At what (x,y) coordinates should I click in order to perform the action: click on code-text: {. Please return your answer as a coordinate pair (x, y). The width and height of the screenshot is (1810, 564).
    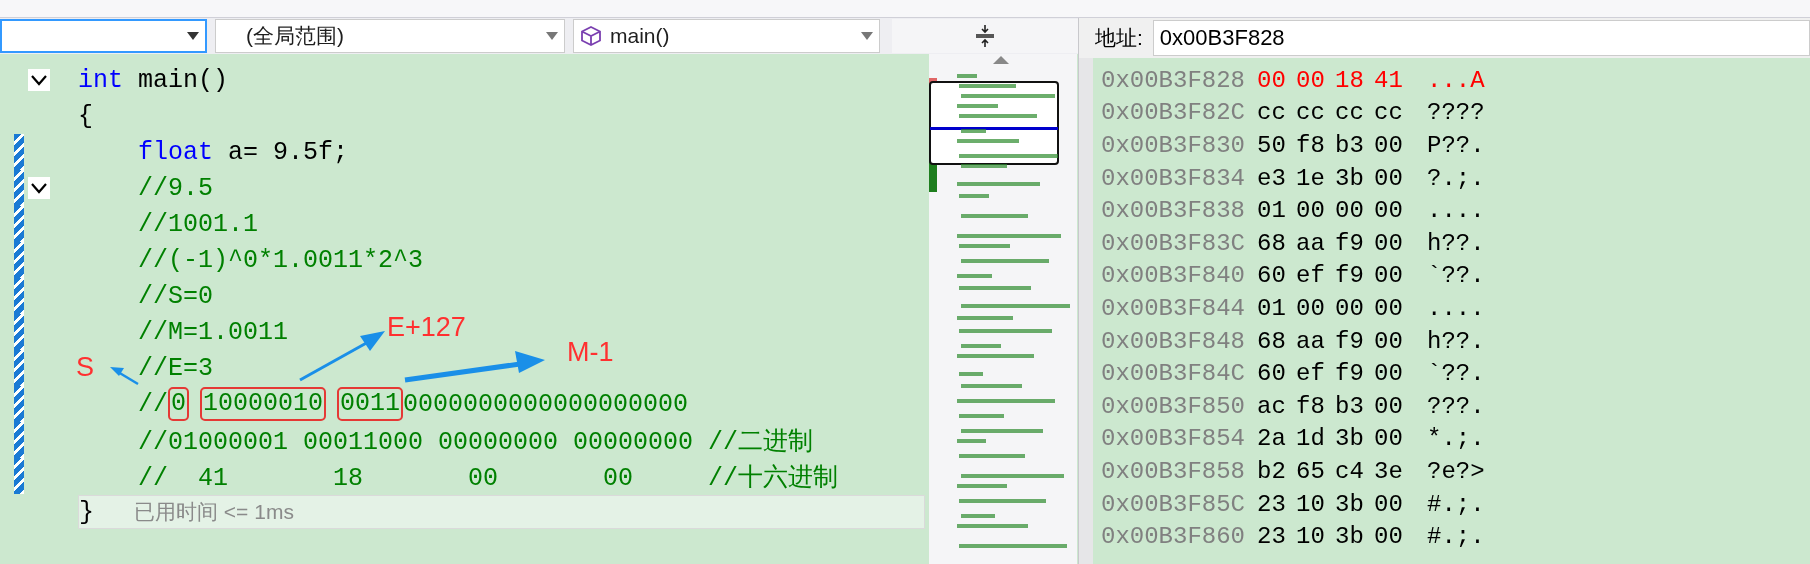
    Looking at the image, I should click on (85, 116).